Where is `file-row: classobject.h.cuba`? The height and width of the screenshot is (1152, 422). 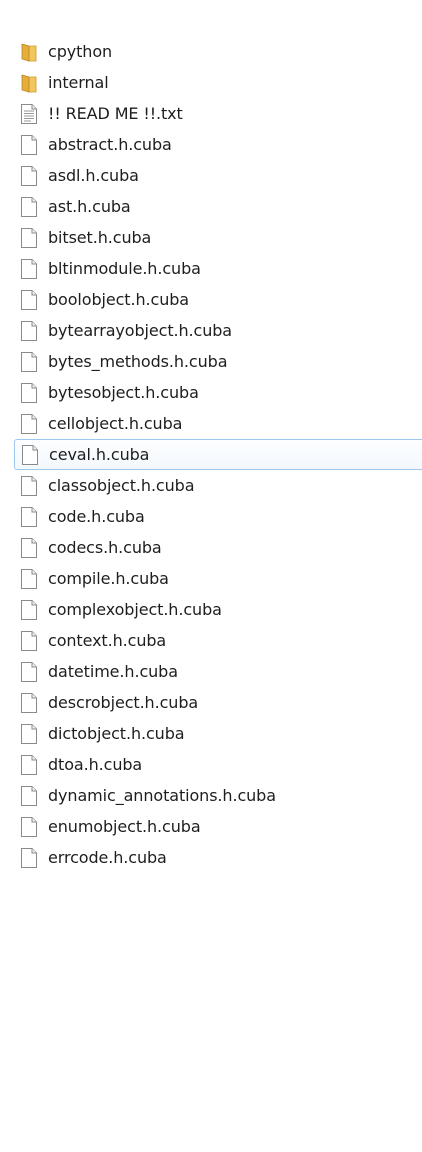
file-row: classobject.h.cuba is located at coordinates (221, 485).